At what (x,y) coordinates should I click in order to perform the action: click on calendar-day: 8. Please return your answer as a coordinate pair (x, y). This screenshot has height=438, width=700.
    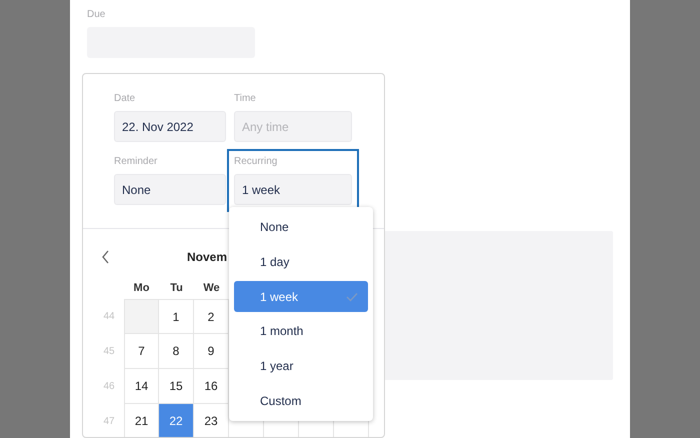
    Looking at the image, I should click on (176, 351).